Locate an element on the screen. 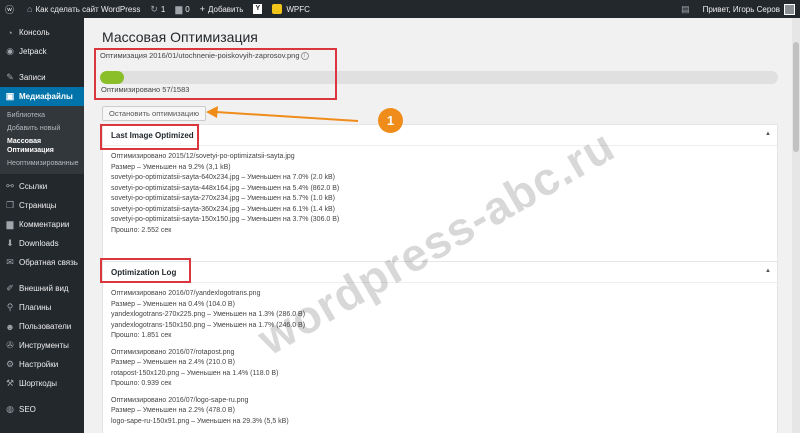 Image resolution: width=800 pixels, height=433 pixels. sidebar-item-posts: ✎ Записи is located at coordinates (42, 77).